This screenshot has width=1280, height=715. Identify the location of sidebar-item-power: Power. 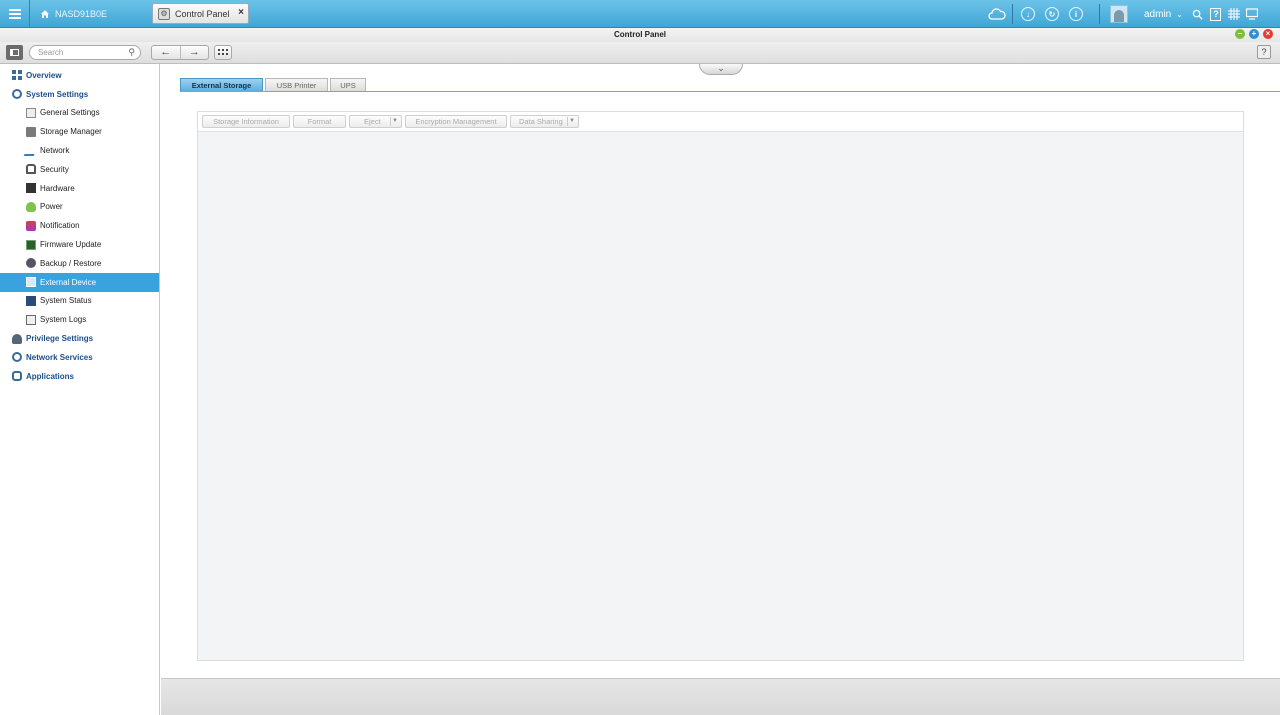
(79, 207).